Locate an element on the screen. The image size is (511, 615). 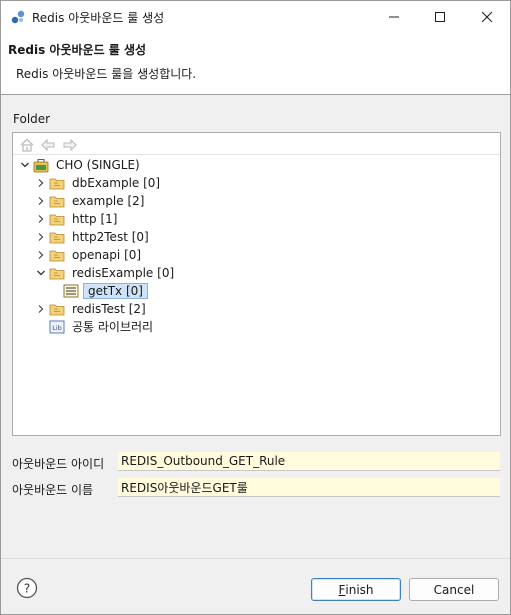
finish-button: Finish is located at coordinates (356, 589).